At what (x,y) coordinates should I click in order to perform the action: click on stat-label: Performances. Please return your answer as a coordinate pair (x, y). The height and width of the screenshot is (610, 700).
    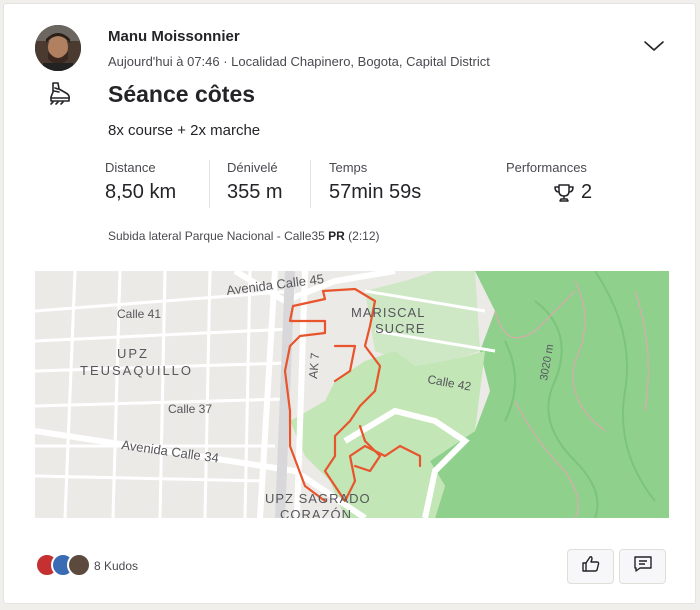
    Looking at the image, I should click on (546, 167).